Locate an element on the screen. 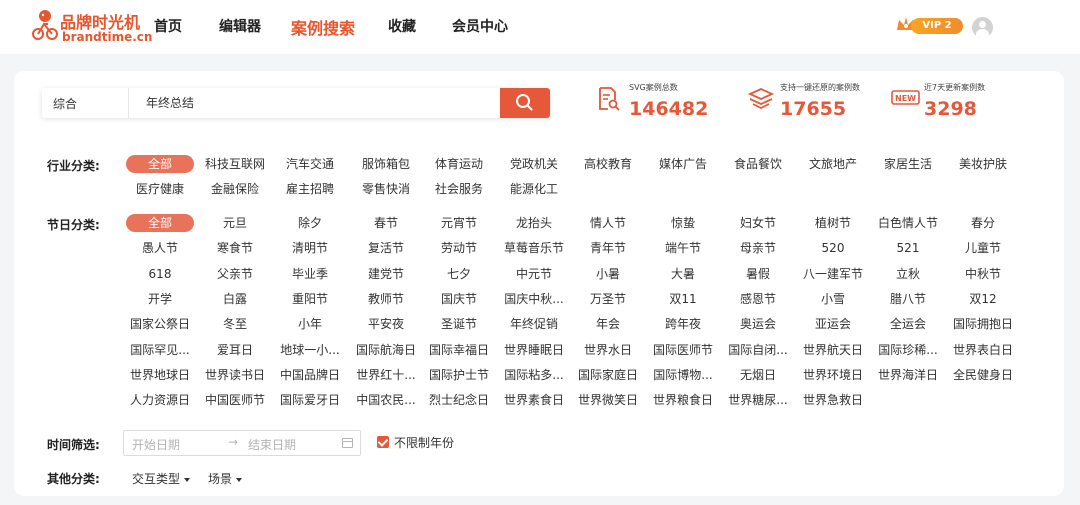  filter-tag: 世界微笑日 is located at coordinates (608, 400).